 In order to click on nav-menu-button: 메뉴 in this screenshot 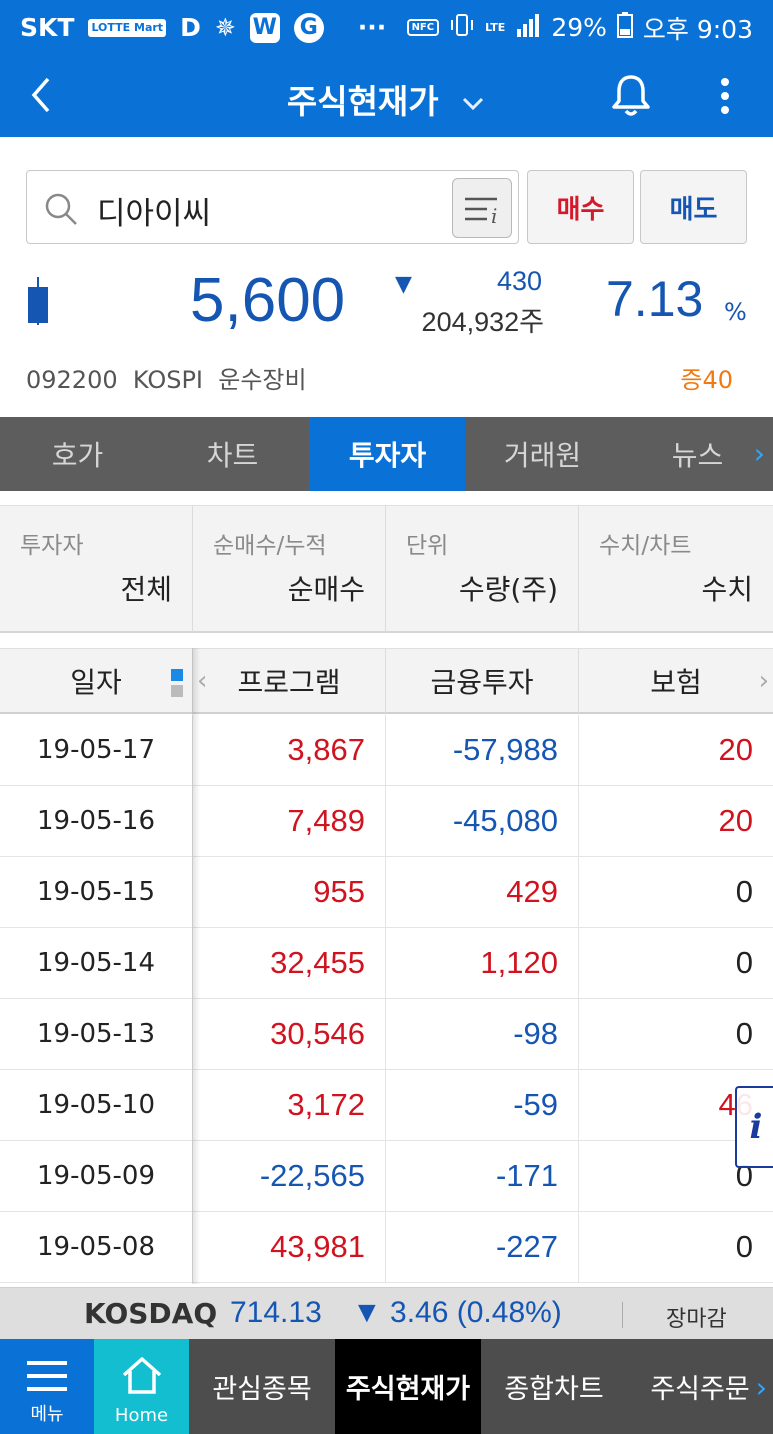, I will do `click(47, 1386)`.